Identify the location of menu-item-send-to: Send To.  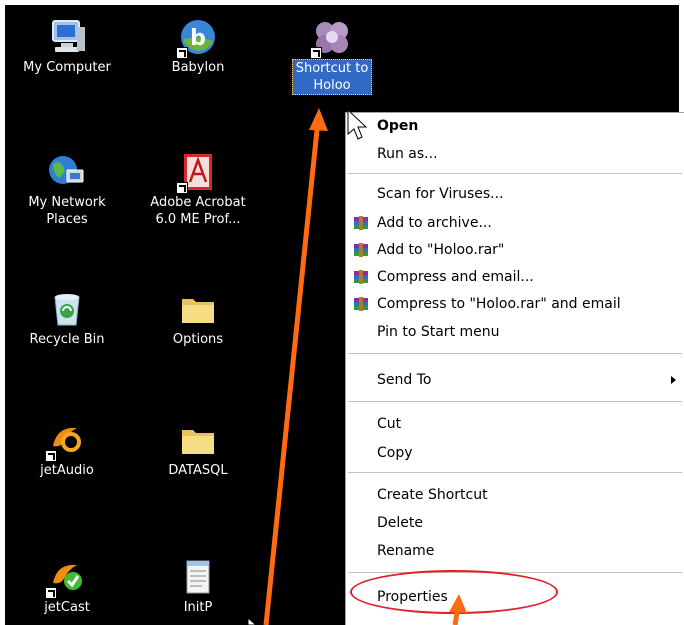
(515, 380).